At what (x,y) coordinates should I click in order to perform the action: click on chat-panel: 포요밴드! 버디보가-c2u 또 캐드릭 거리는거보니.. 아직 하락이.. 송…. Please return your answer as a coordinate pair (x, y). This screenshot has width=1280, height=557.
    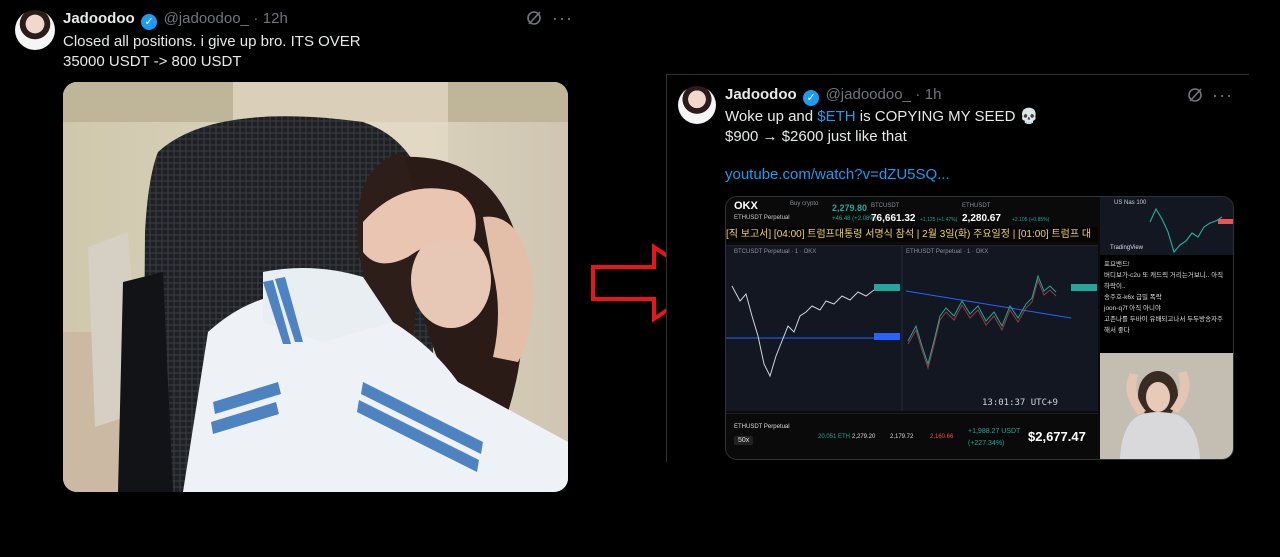
    Looking at the image, I should click on (1166, 304).